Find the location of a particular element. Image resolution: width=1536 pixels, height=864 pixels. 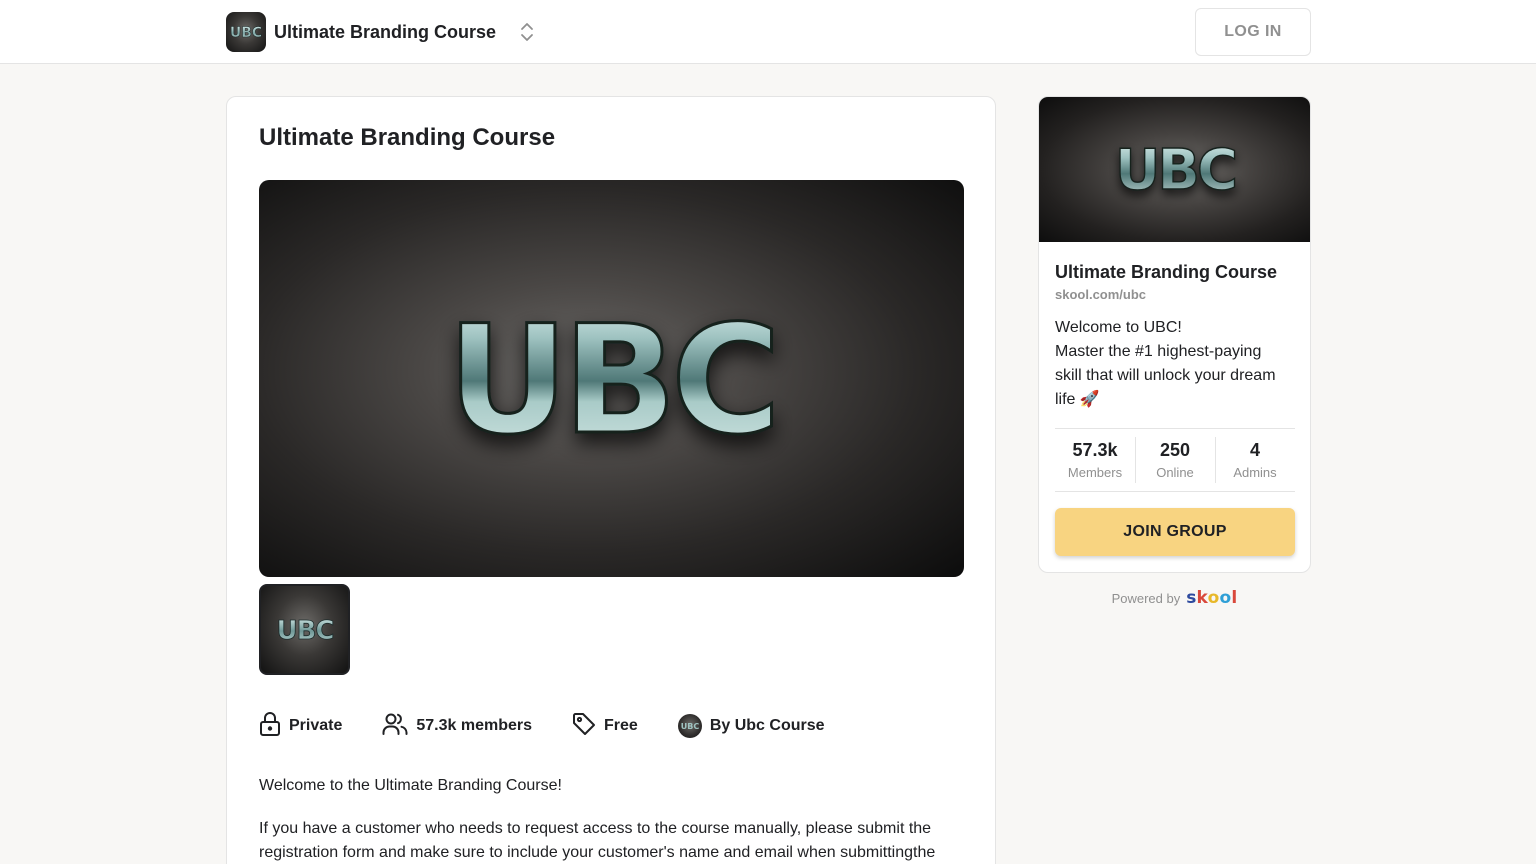

skool-logo: skool is located at coordinates (1211, 598).